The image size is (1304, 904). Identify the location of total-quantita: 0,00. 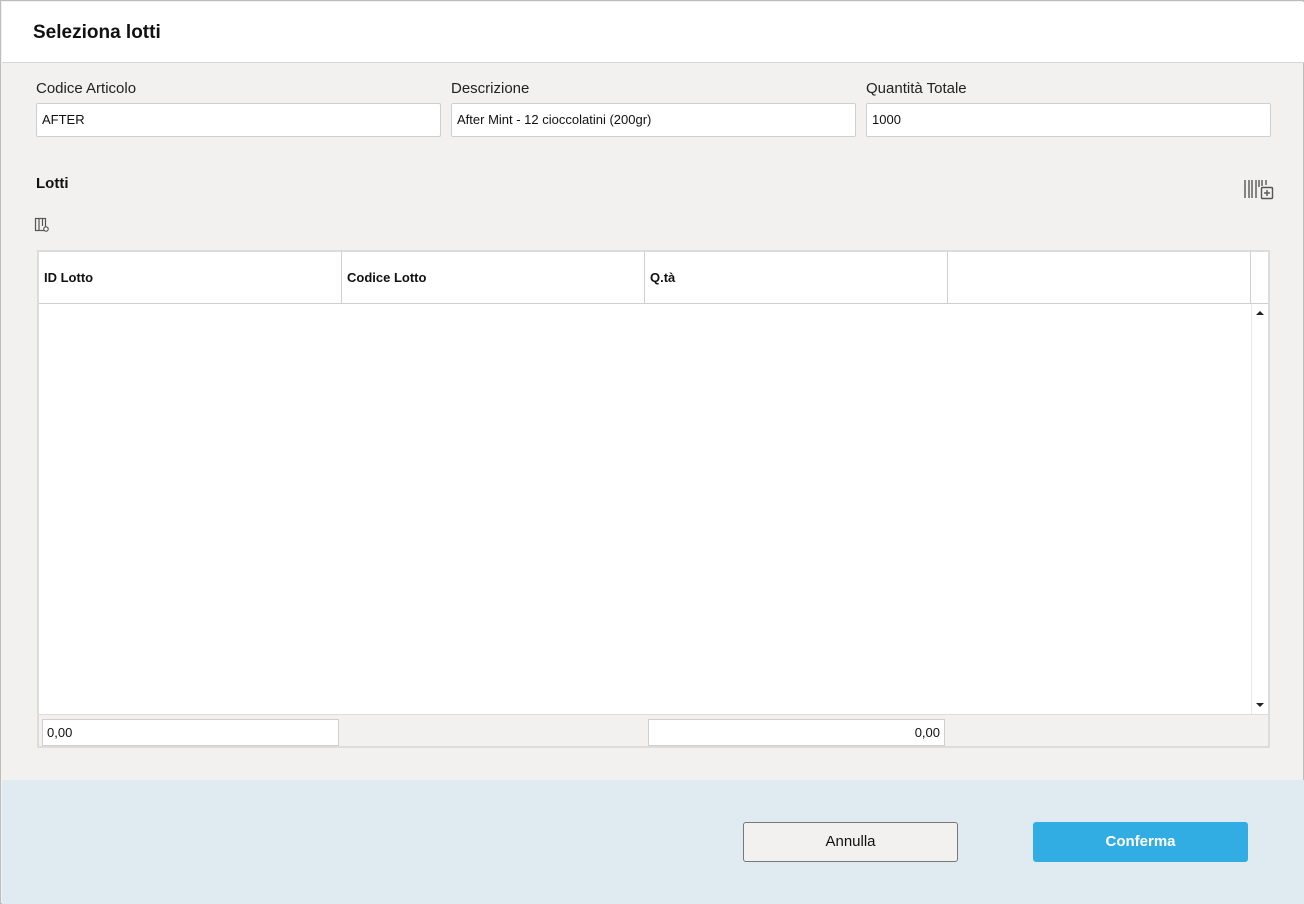
(796, 732).